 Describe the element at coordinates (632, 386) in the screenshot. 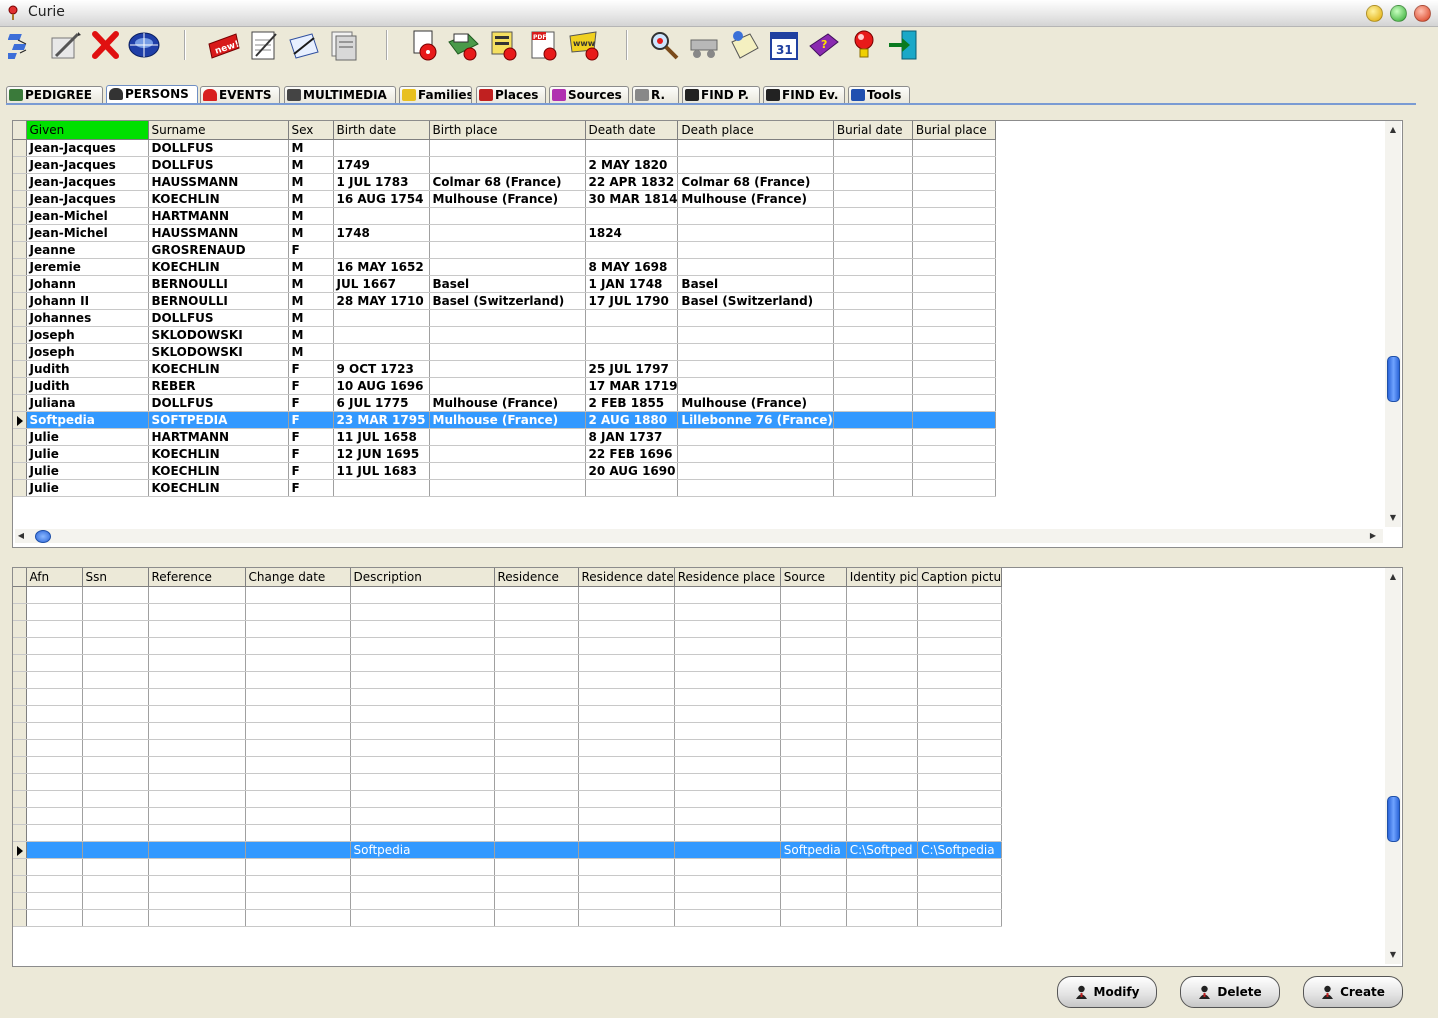

I see `grid-cell: 17 MAR 1719` at that location.